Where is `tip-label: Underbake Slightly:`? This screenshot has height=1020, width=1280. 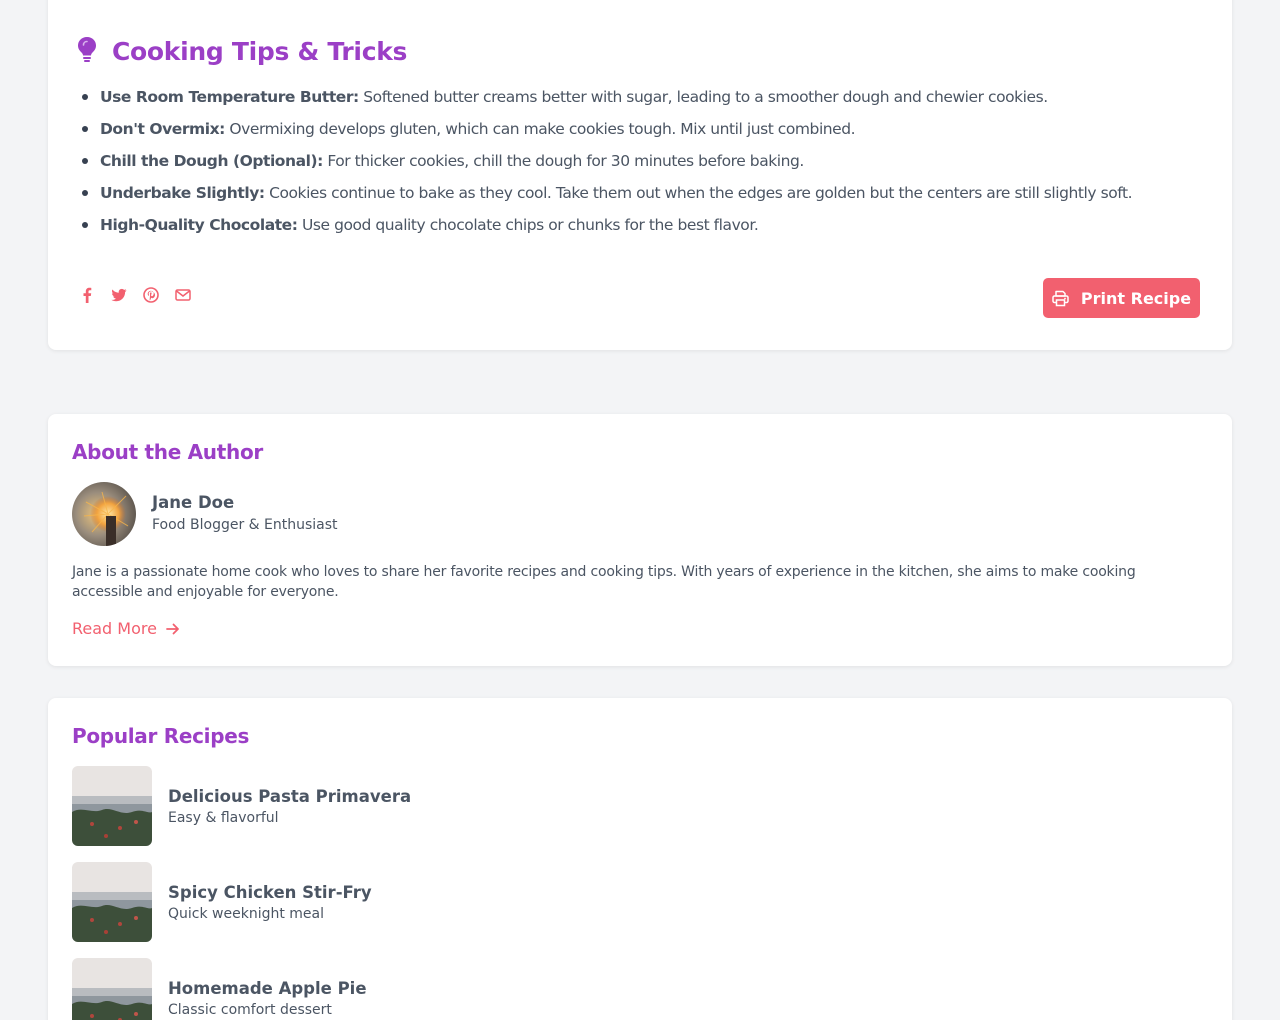
tip-label: Underbake Slightly: is located at coordinates (182, 193).